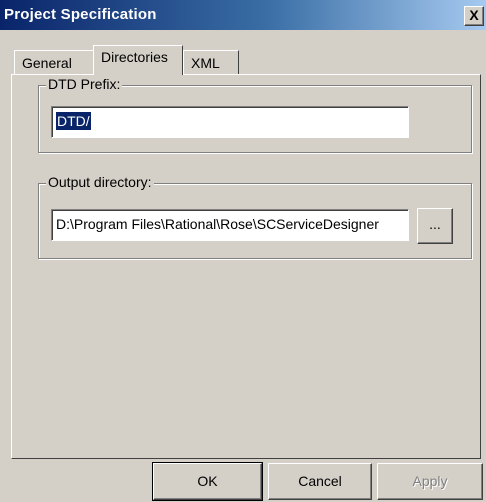 The image size is (486, 502). I want to click on tab-xml-label: XML, so click(205, 63).